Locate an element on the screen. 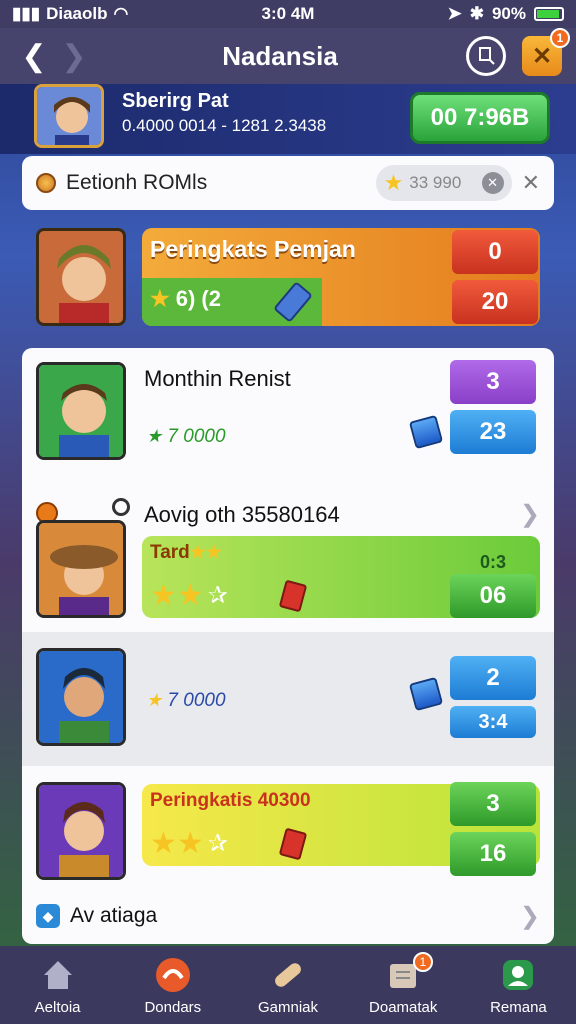 The height and width of the screenshot is (1024, 576). nav-bar: ❮ ❯ Nadansia ✕ 1 is located at coordinates (288, 56).